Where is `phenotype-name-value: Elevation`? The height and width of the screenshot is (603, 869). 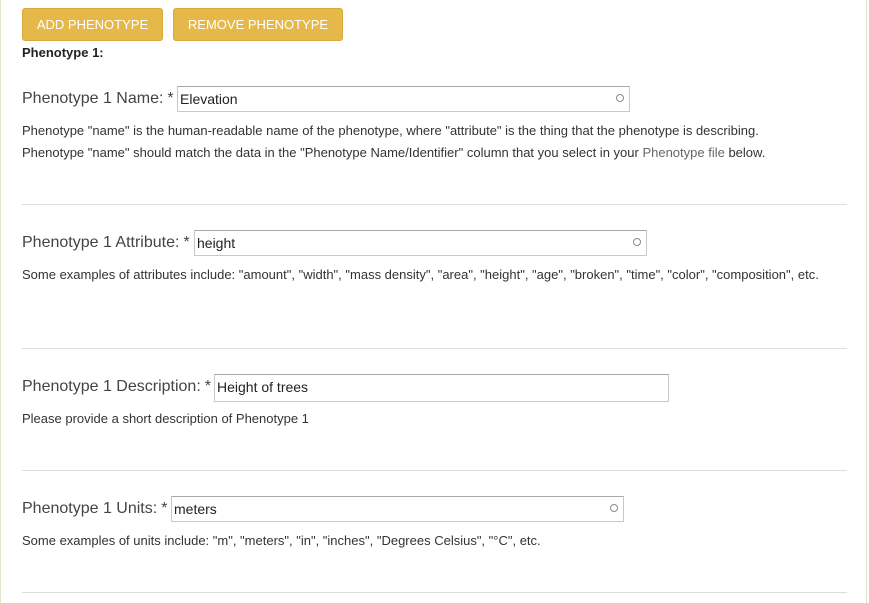 phenotype-name-value: Elevation is located at coordinates (209, 99).